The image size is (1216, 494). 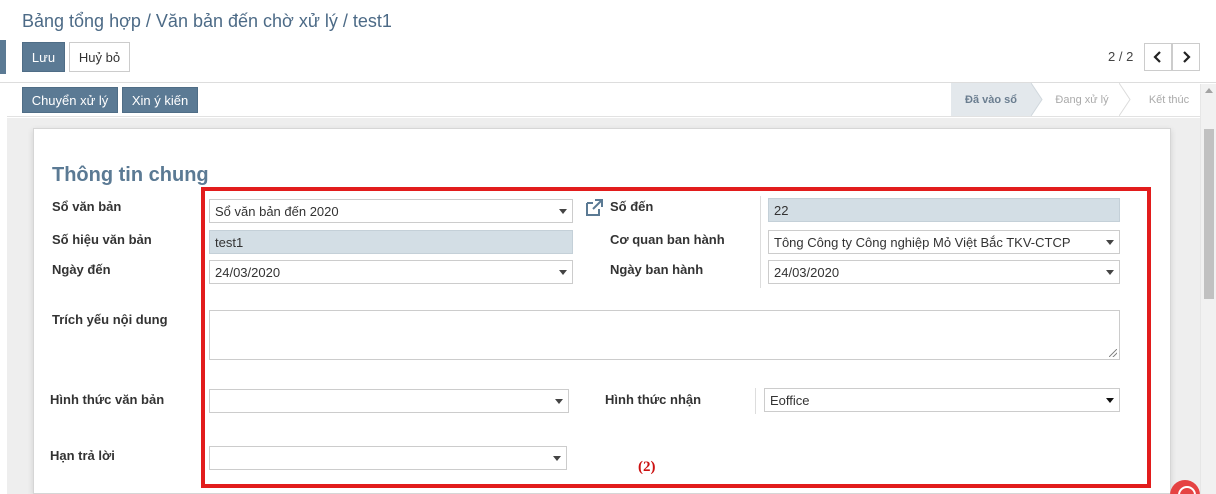 I want to click on save-button: Lưu, so click(x=43, y=57).